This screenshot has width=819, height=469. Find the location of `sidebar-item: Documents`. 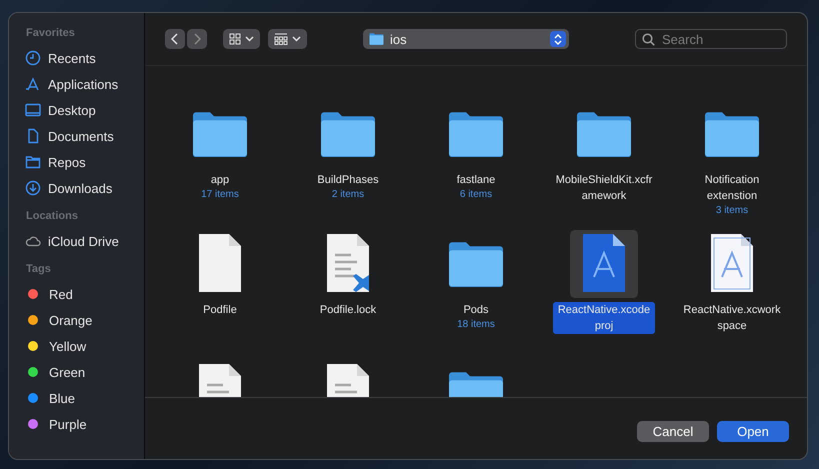

sidebar-item: Documents is located at coordinates (81, 136).